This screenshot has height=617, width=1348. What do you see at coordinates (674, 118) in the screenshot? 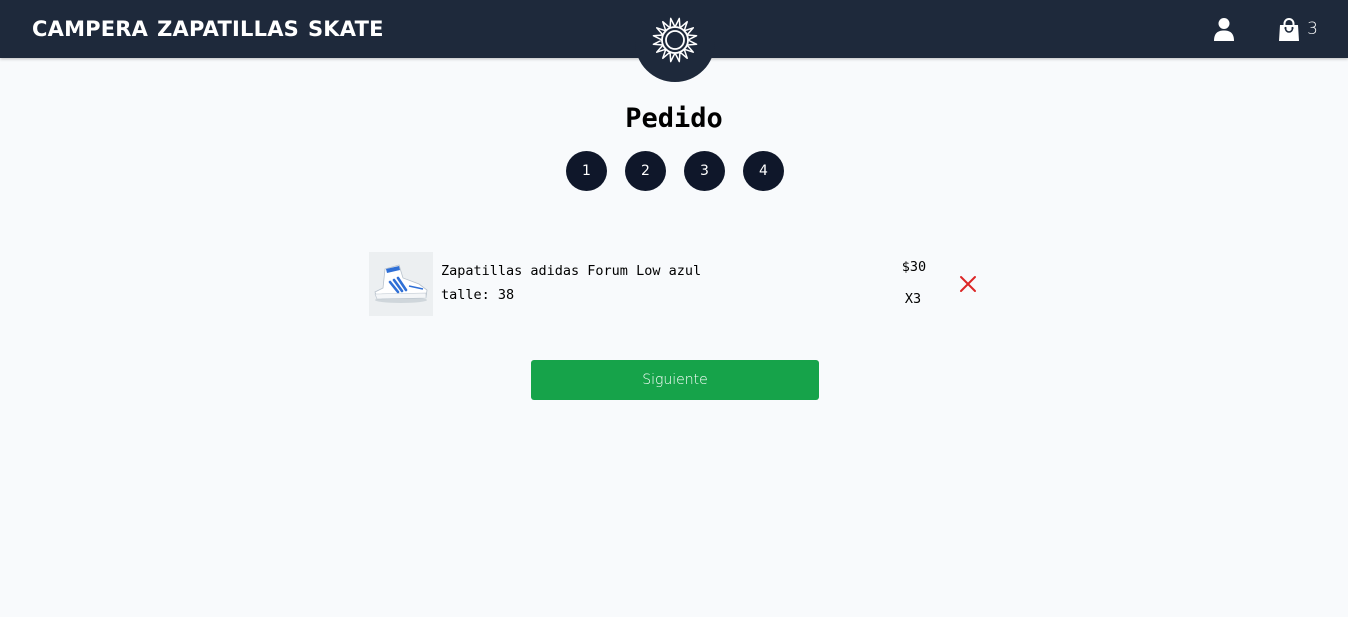
I see `page-title: Pedido` at bounding box center [674, 118].